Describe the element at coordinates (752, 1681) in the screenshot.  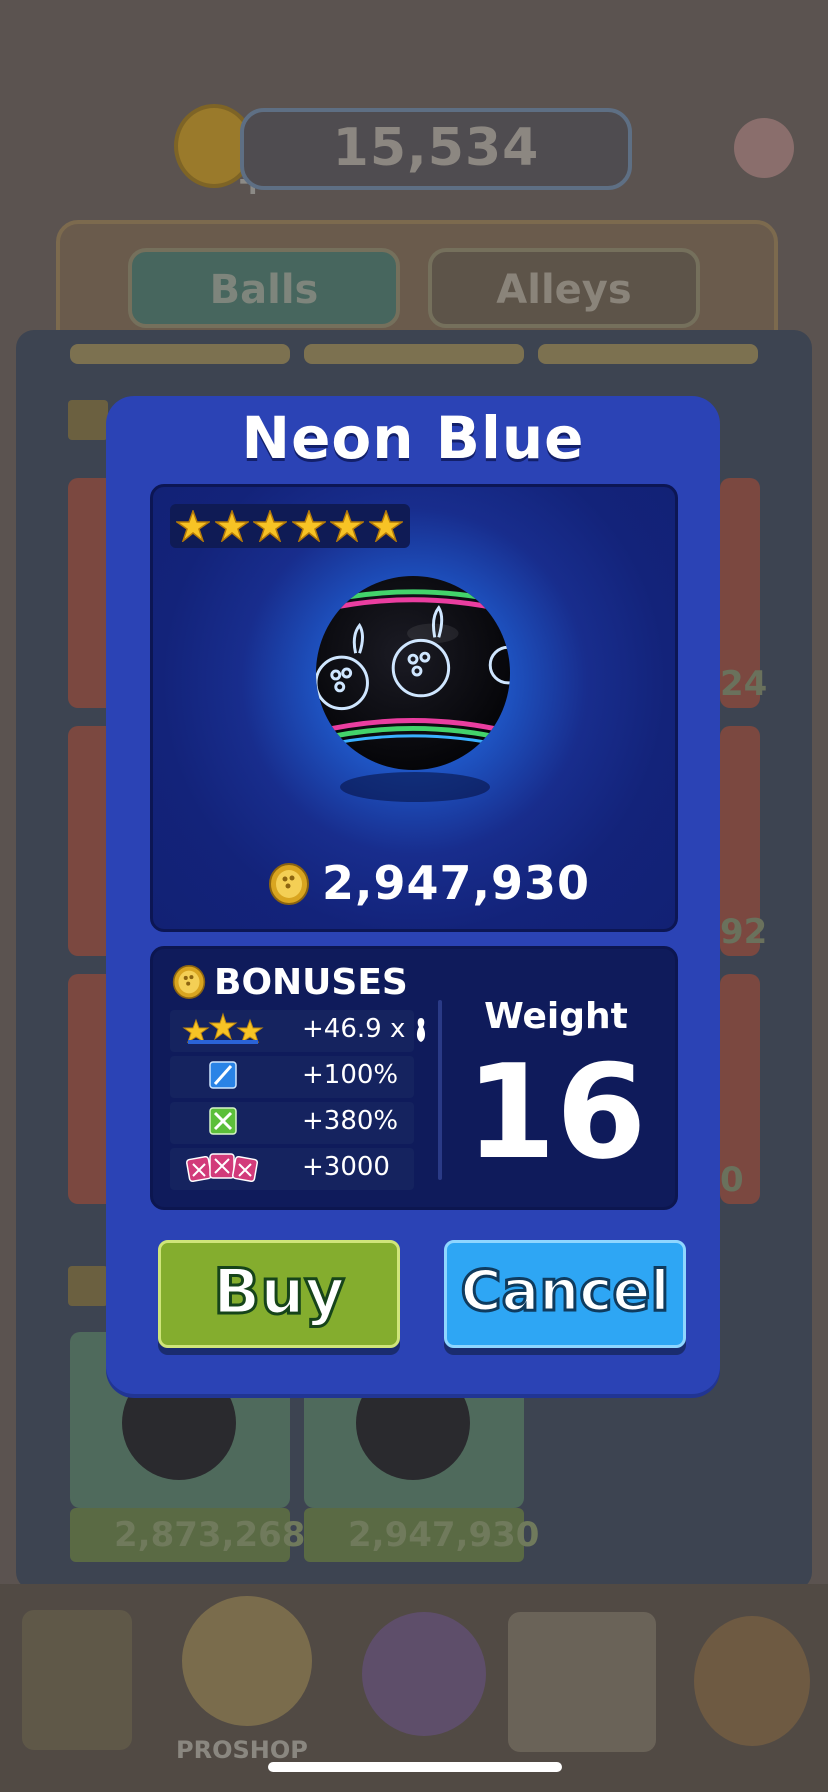
I see `rewards-badge-icon` at that location.